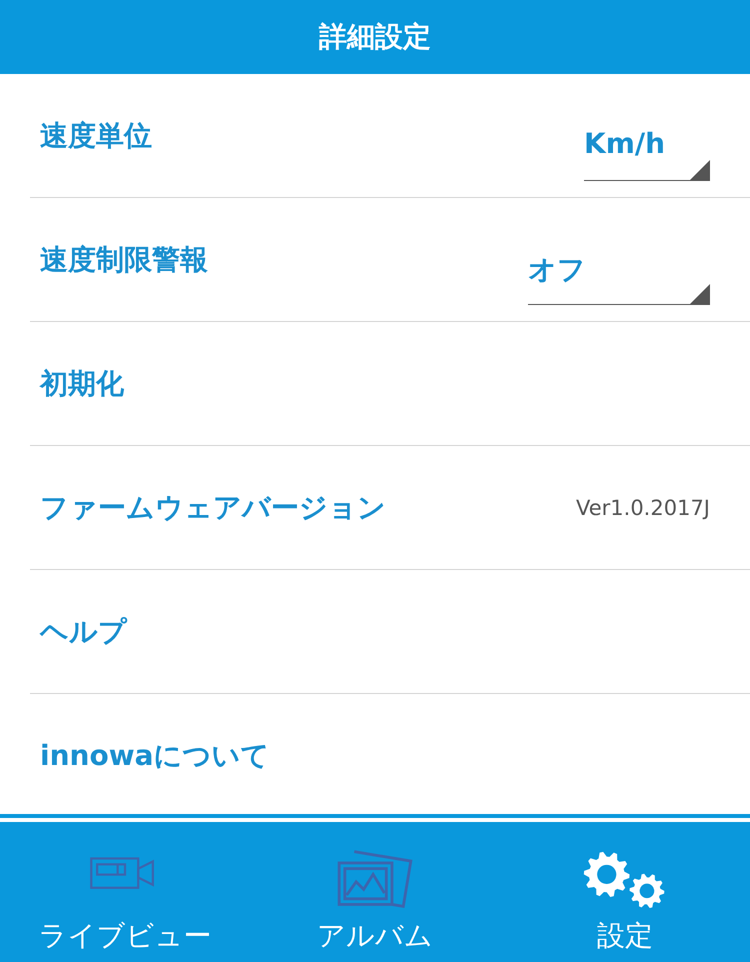 The height and width of the screenshot is (962, 750). I want to click on tab: 設定, so click(625, 892).